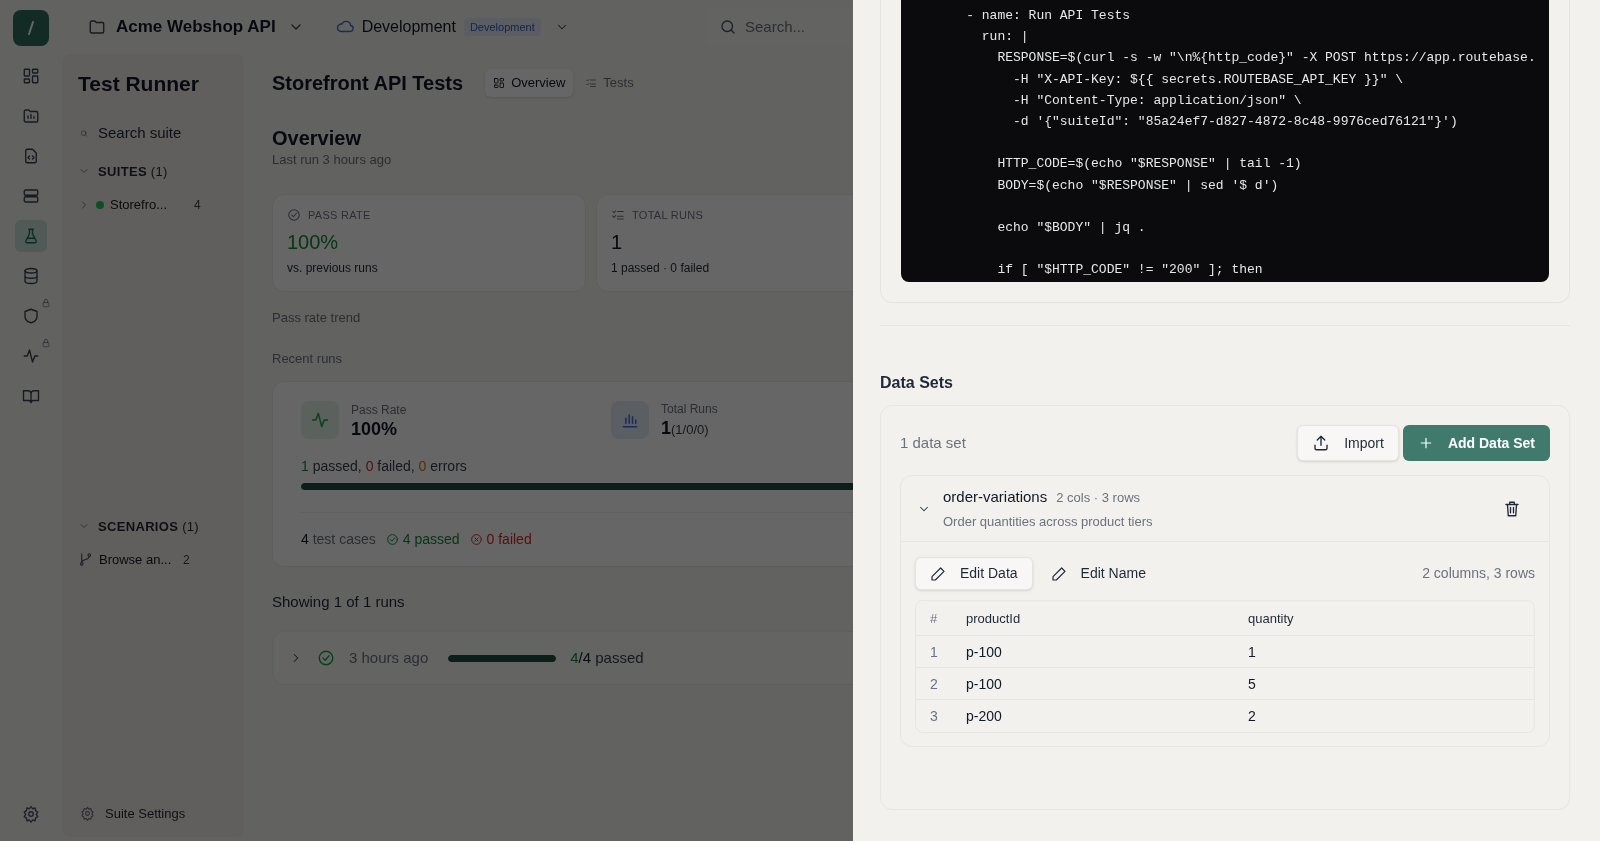 This screenshot has width=1600, height=841. What do you see at coordinates (375, 428) in the screenshot?
I see `metric-value: 100%` at bounding box center [375, 428].